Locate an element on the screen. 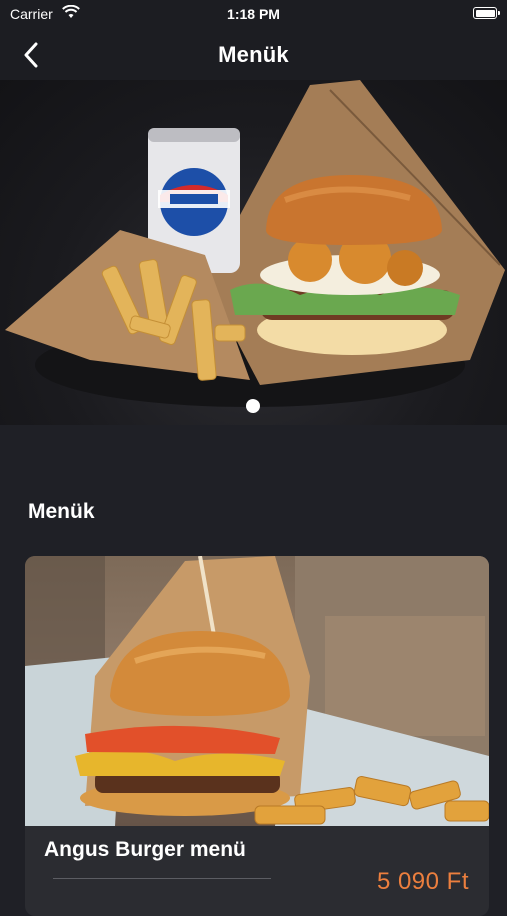 The image size is (507, 916). divider is located at coordinates (162, 878).